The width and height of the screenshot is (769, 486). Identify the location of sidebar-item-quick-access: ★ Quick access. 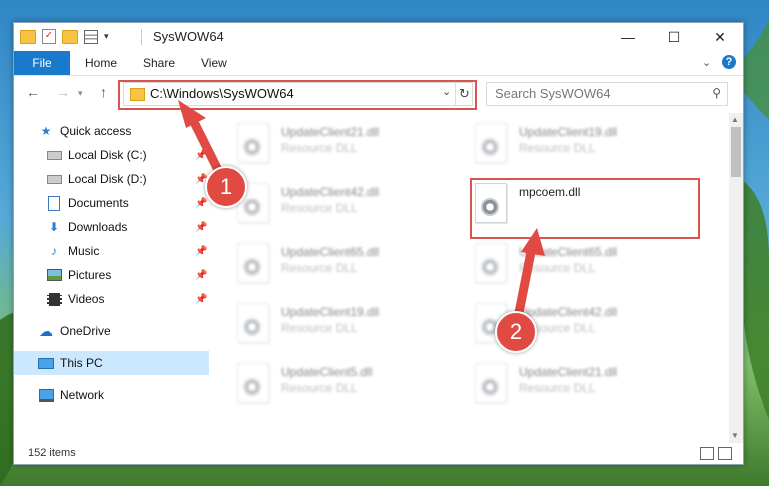
(111, 131).